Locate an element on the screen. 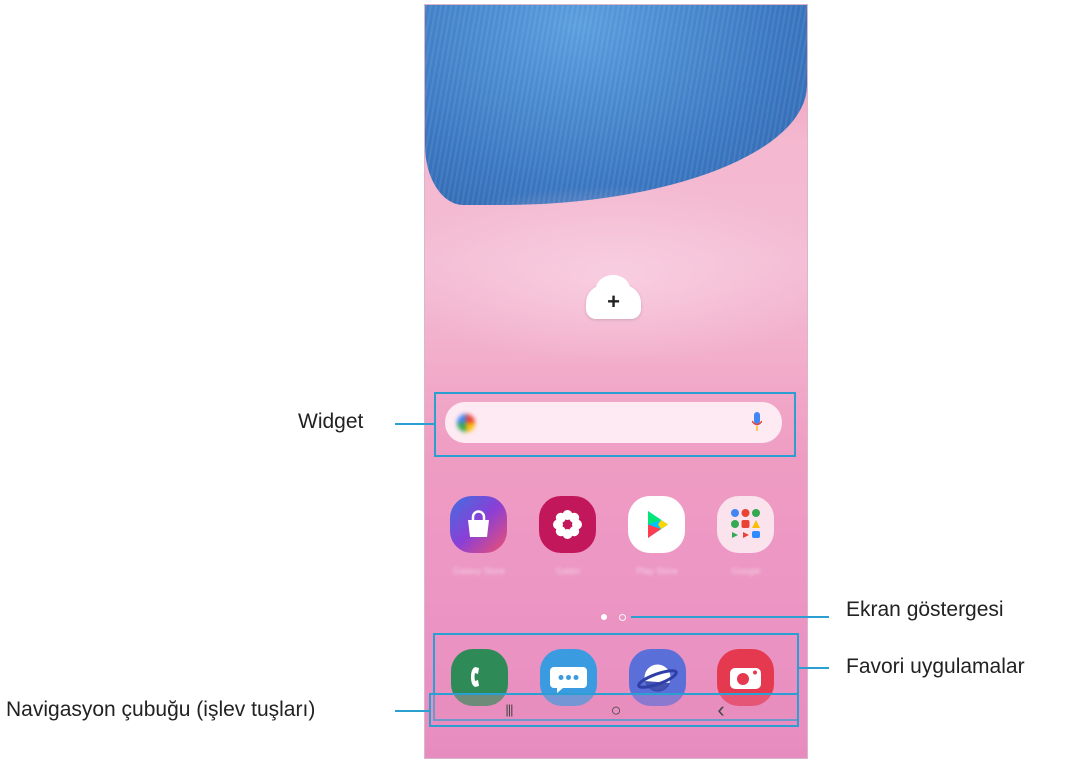 The width and height of the screenshot is (1069, 762). galaxy-store-icon is located at coordinates (478, 523).